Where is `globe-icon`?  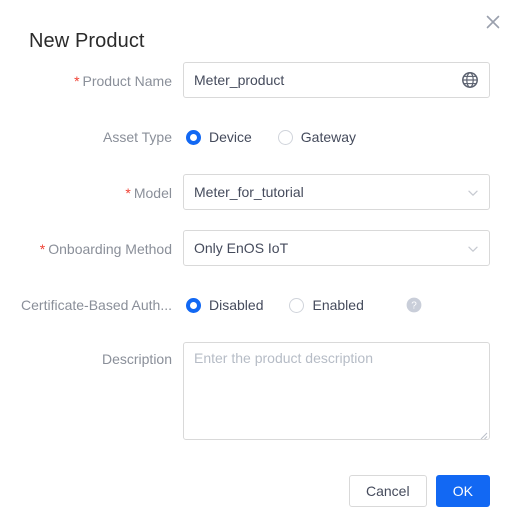
globe-icon is located at coordinates (470, 80).